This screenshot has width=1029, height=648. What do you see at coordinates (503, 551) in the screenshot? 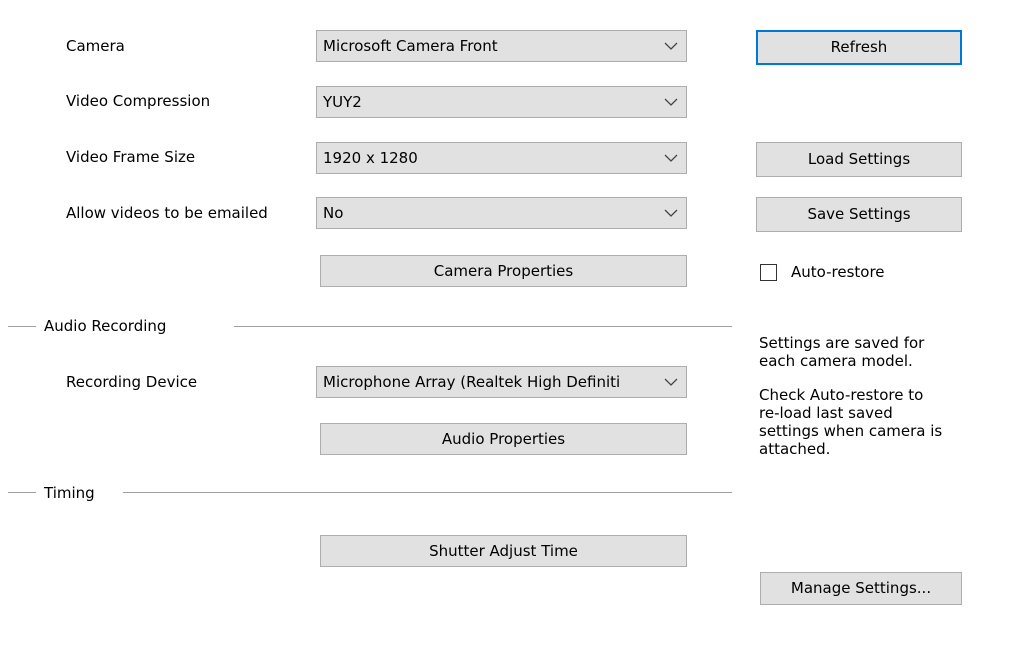
I see `shutter-adjust-time-button: Shutter Adjust Time` at bounding box center [503, 551].